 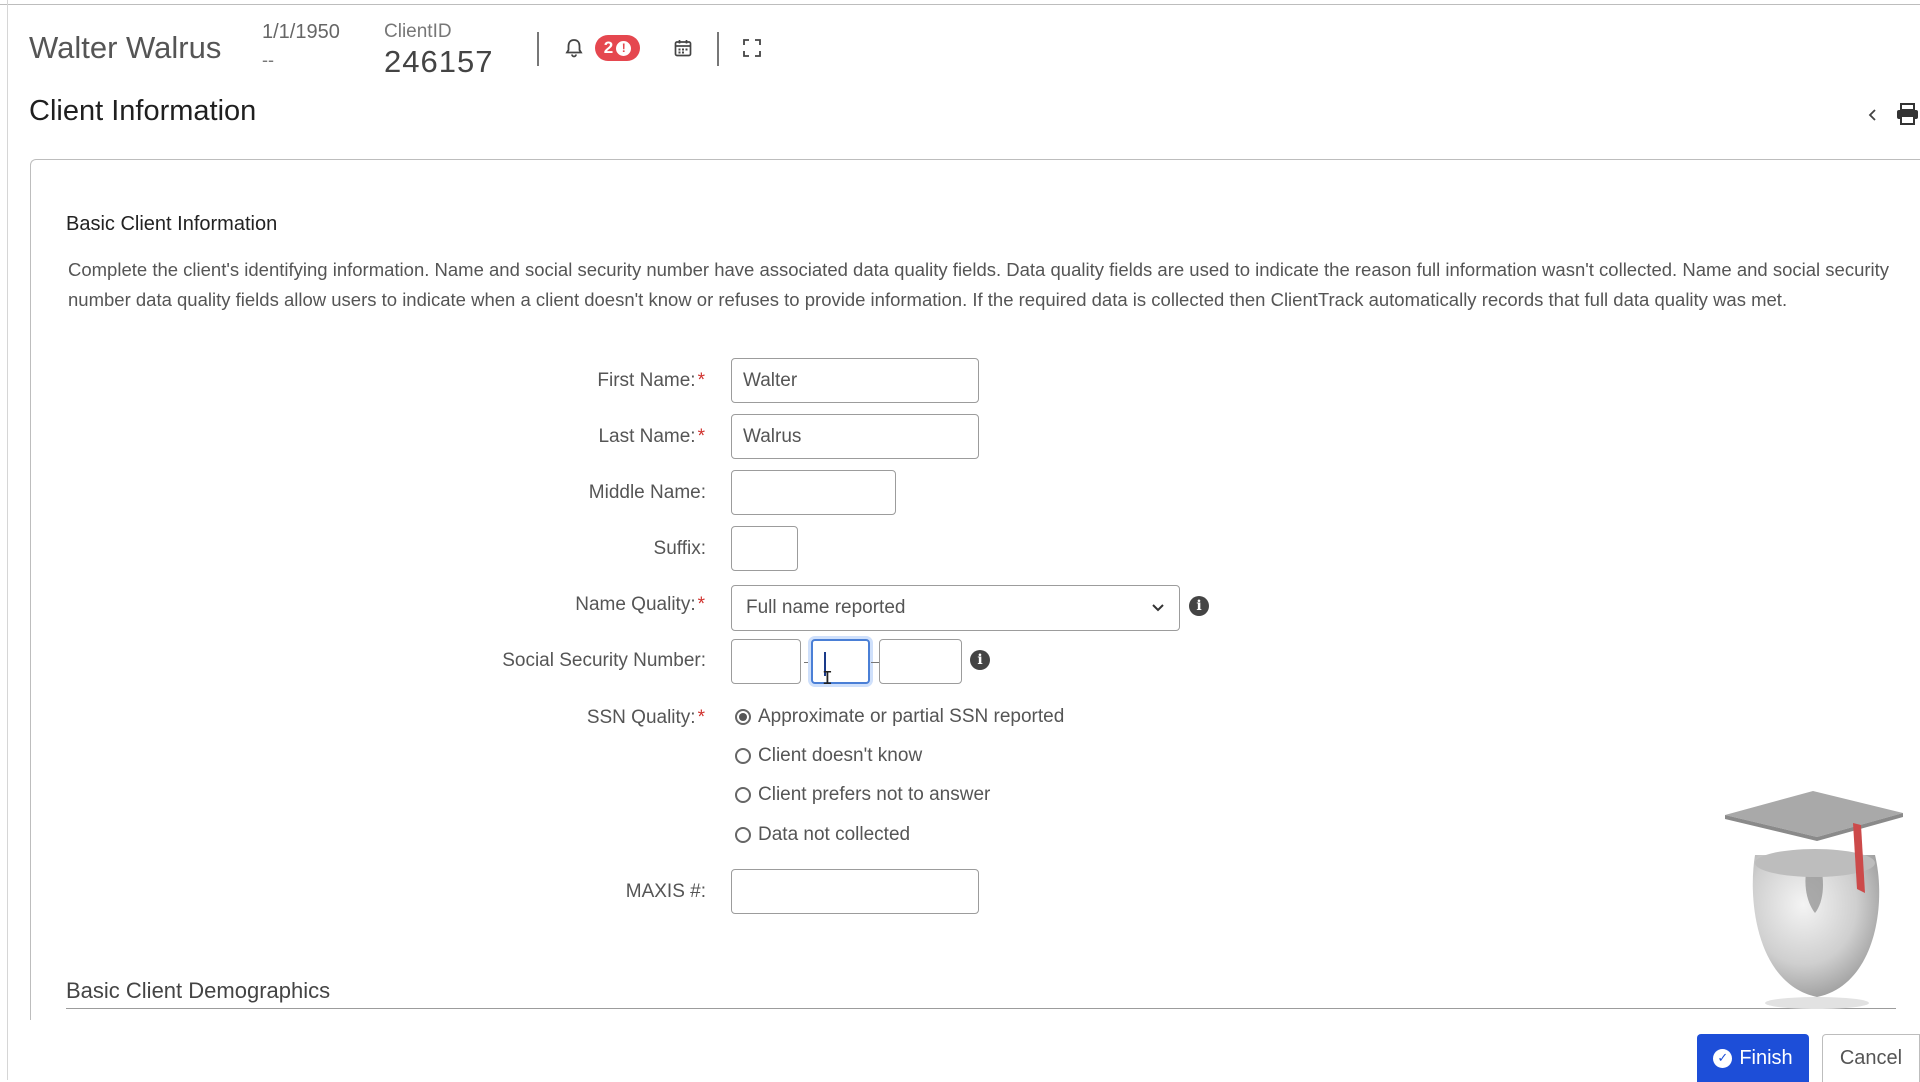 What do you see at coordinates (826, 607) in the screenshot?
I see `name-quality-value: Full name reported` at bounding box center [826, 607].